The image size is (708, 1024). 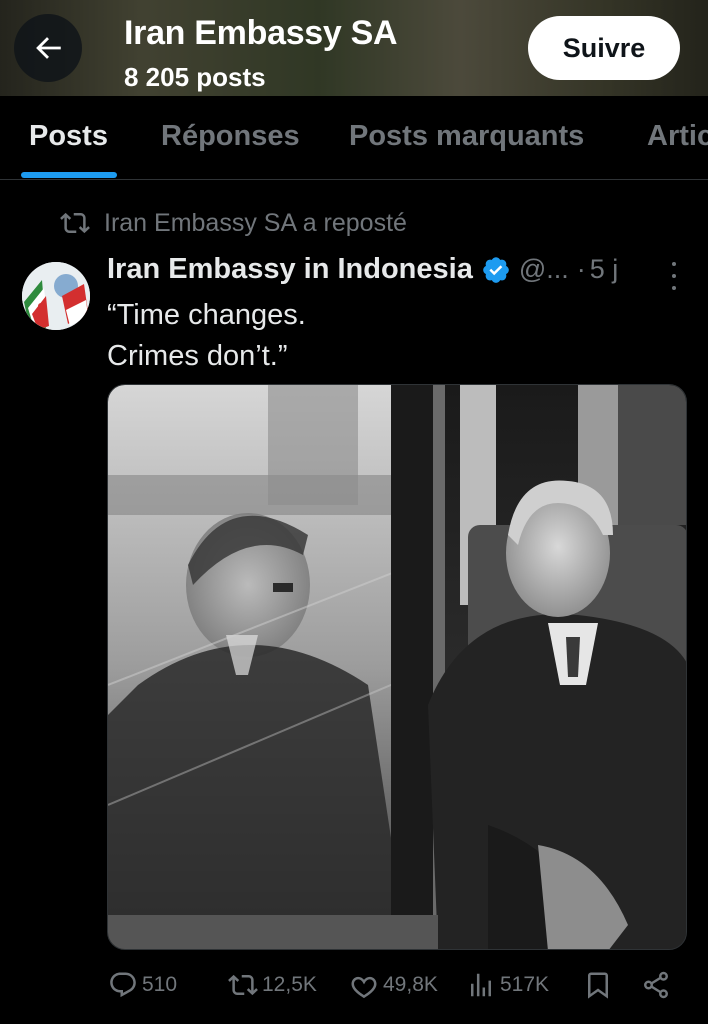 What do you see at coordinates (674, 276) in the screenshot?
I see `more-options-icon` at bounding box center [674, 276].